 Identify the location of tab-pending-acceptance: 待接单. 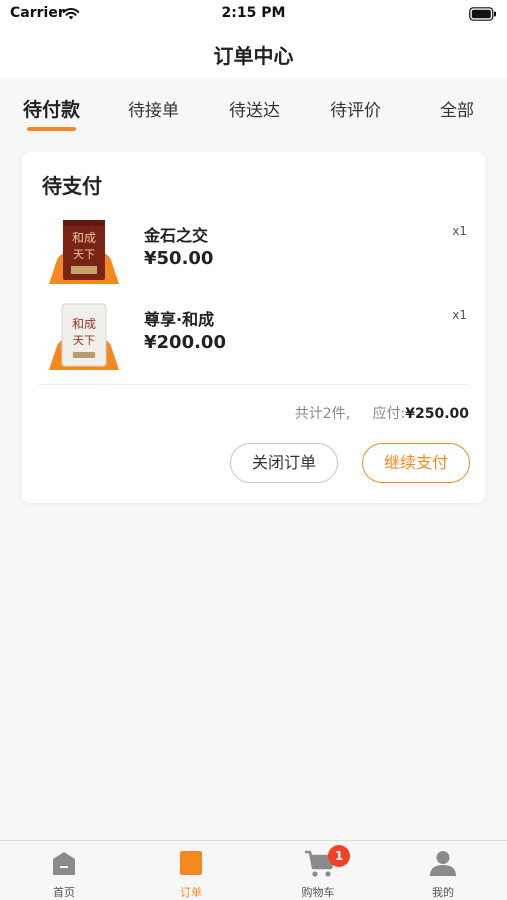
(153, 108).